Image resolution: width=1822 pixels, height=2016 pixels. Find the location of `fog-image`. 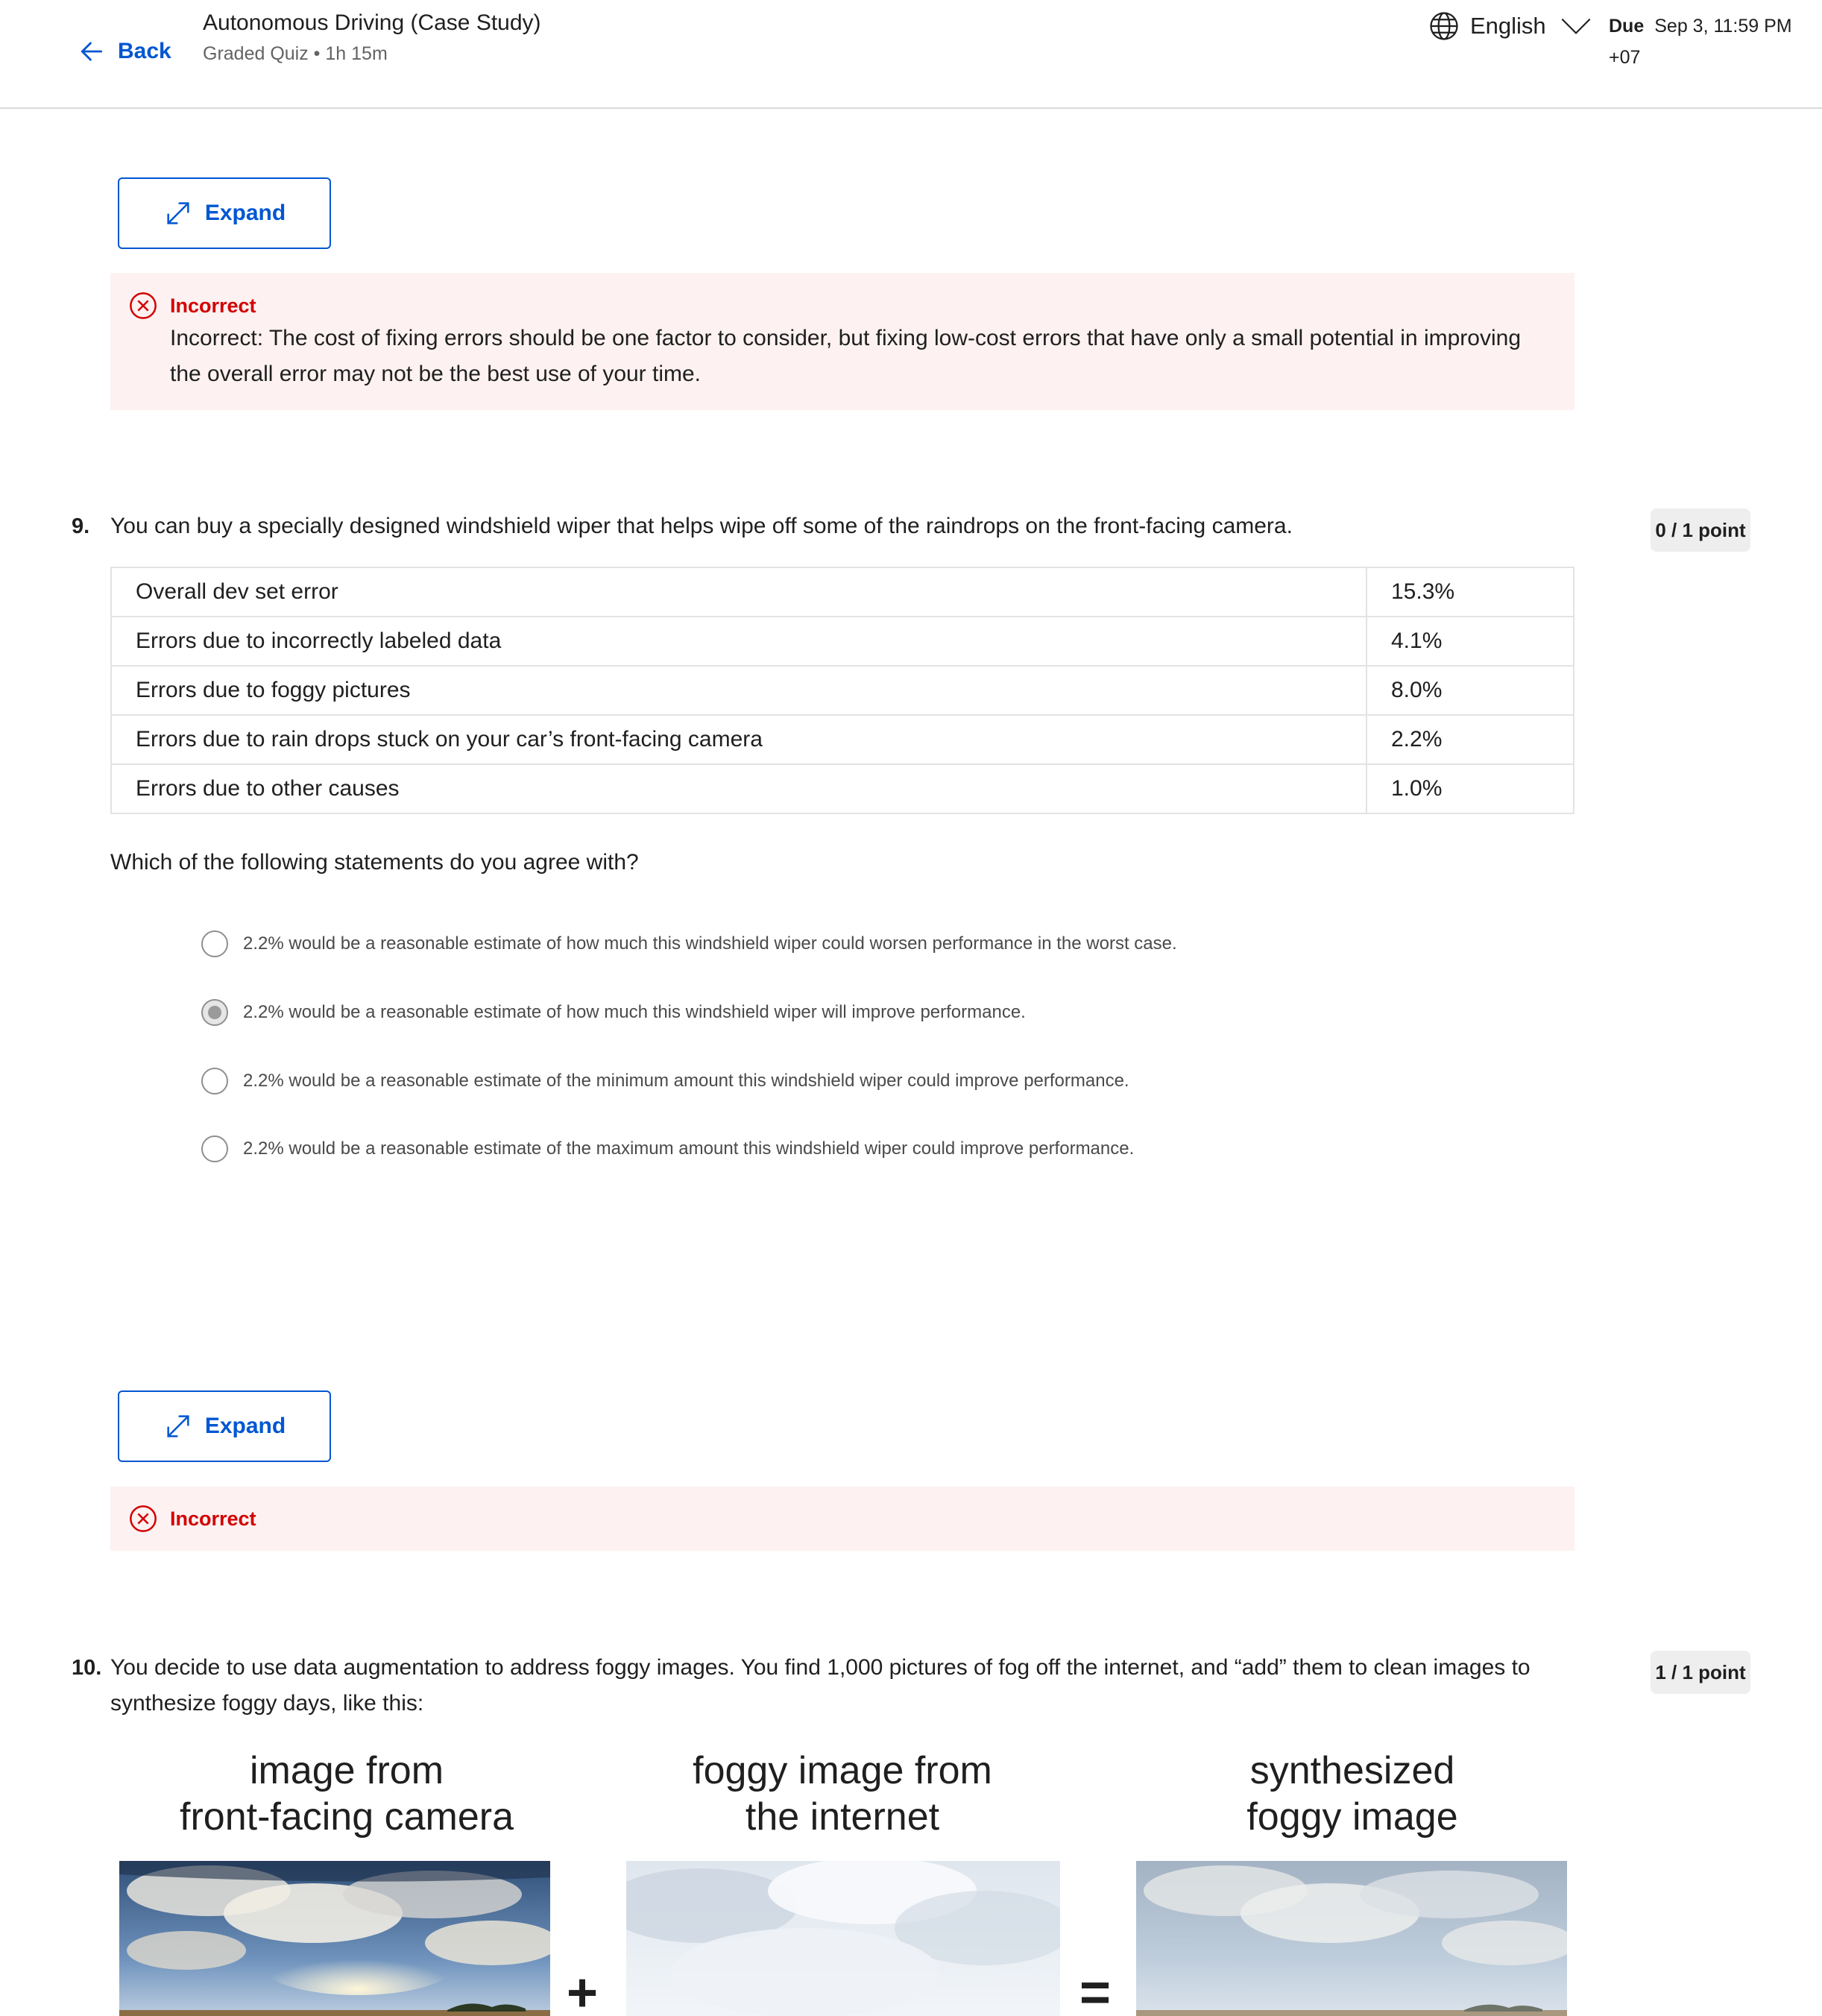

fog-image is located at coordinates (843, 1938).